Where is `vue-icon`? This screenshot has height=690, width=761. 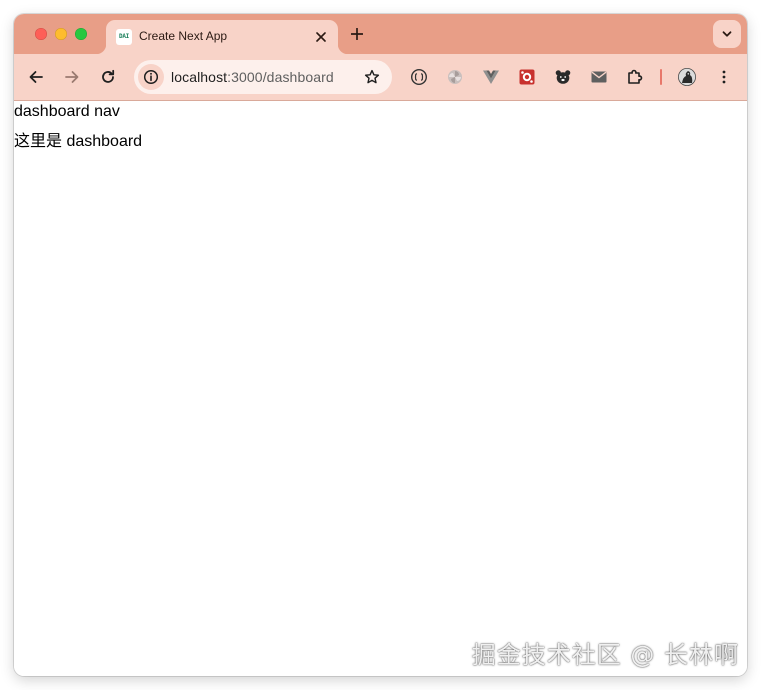
vue-icon is located at coordinates (491, 77).